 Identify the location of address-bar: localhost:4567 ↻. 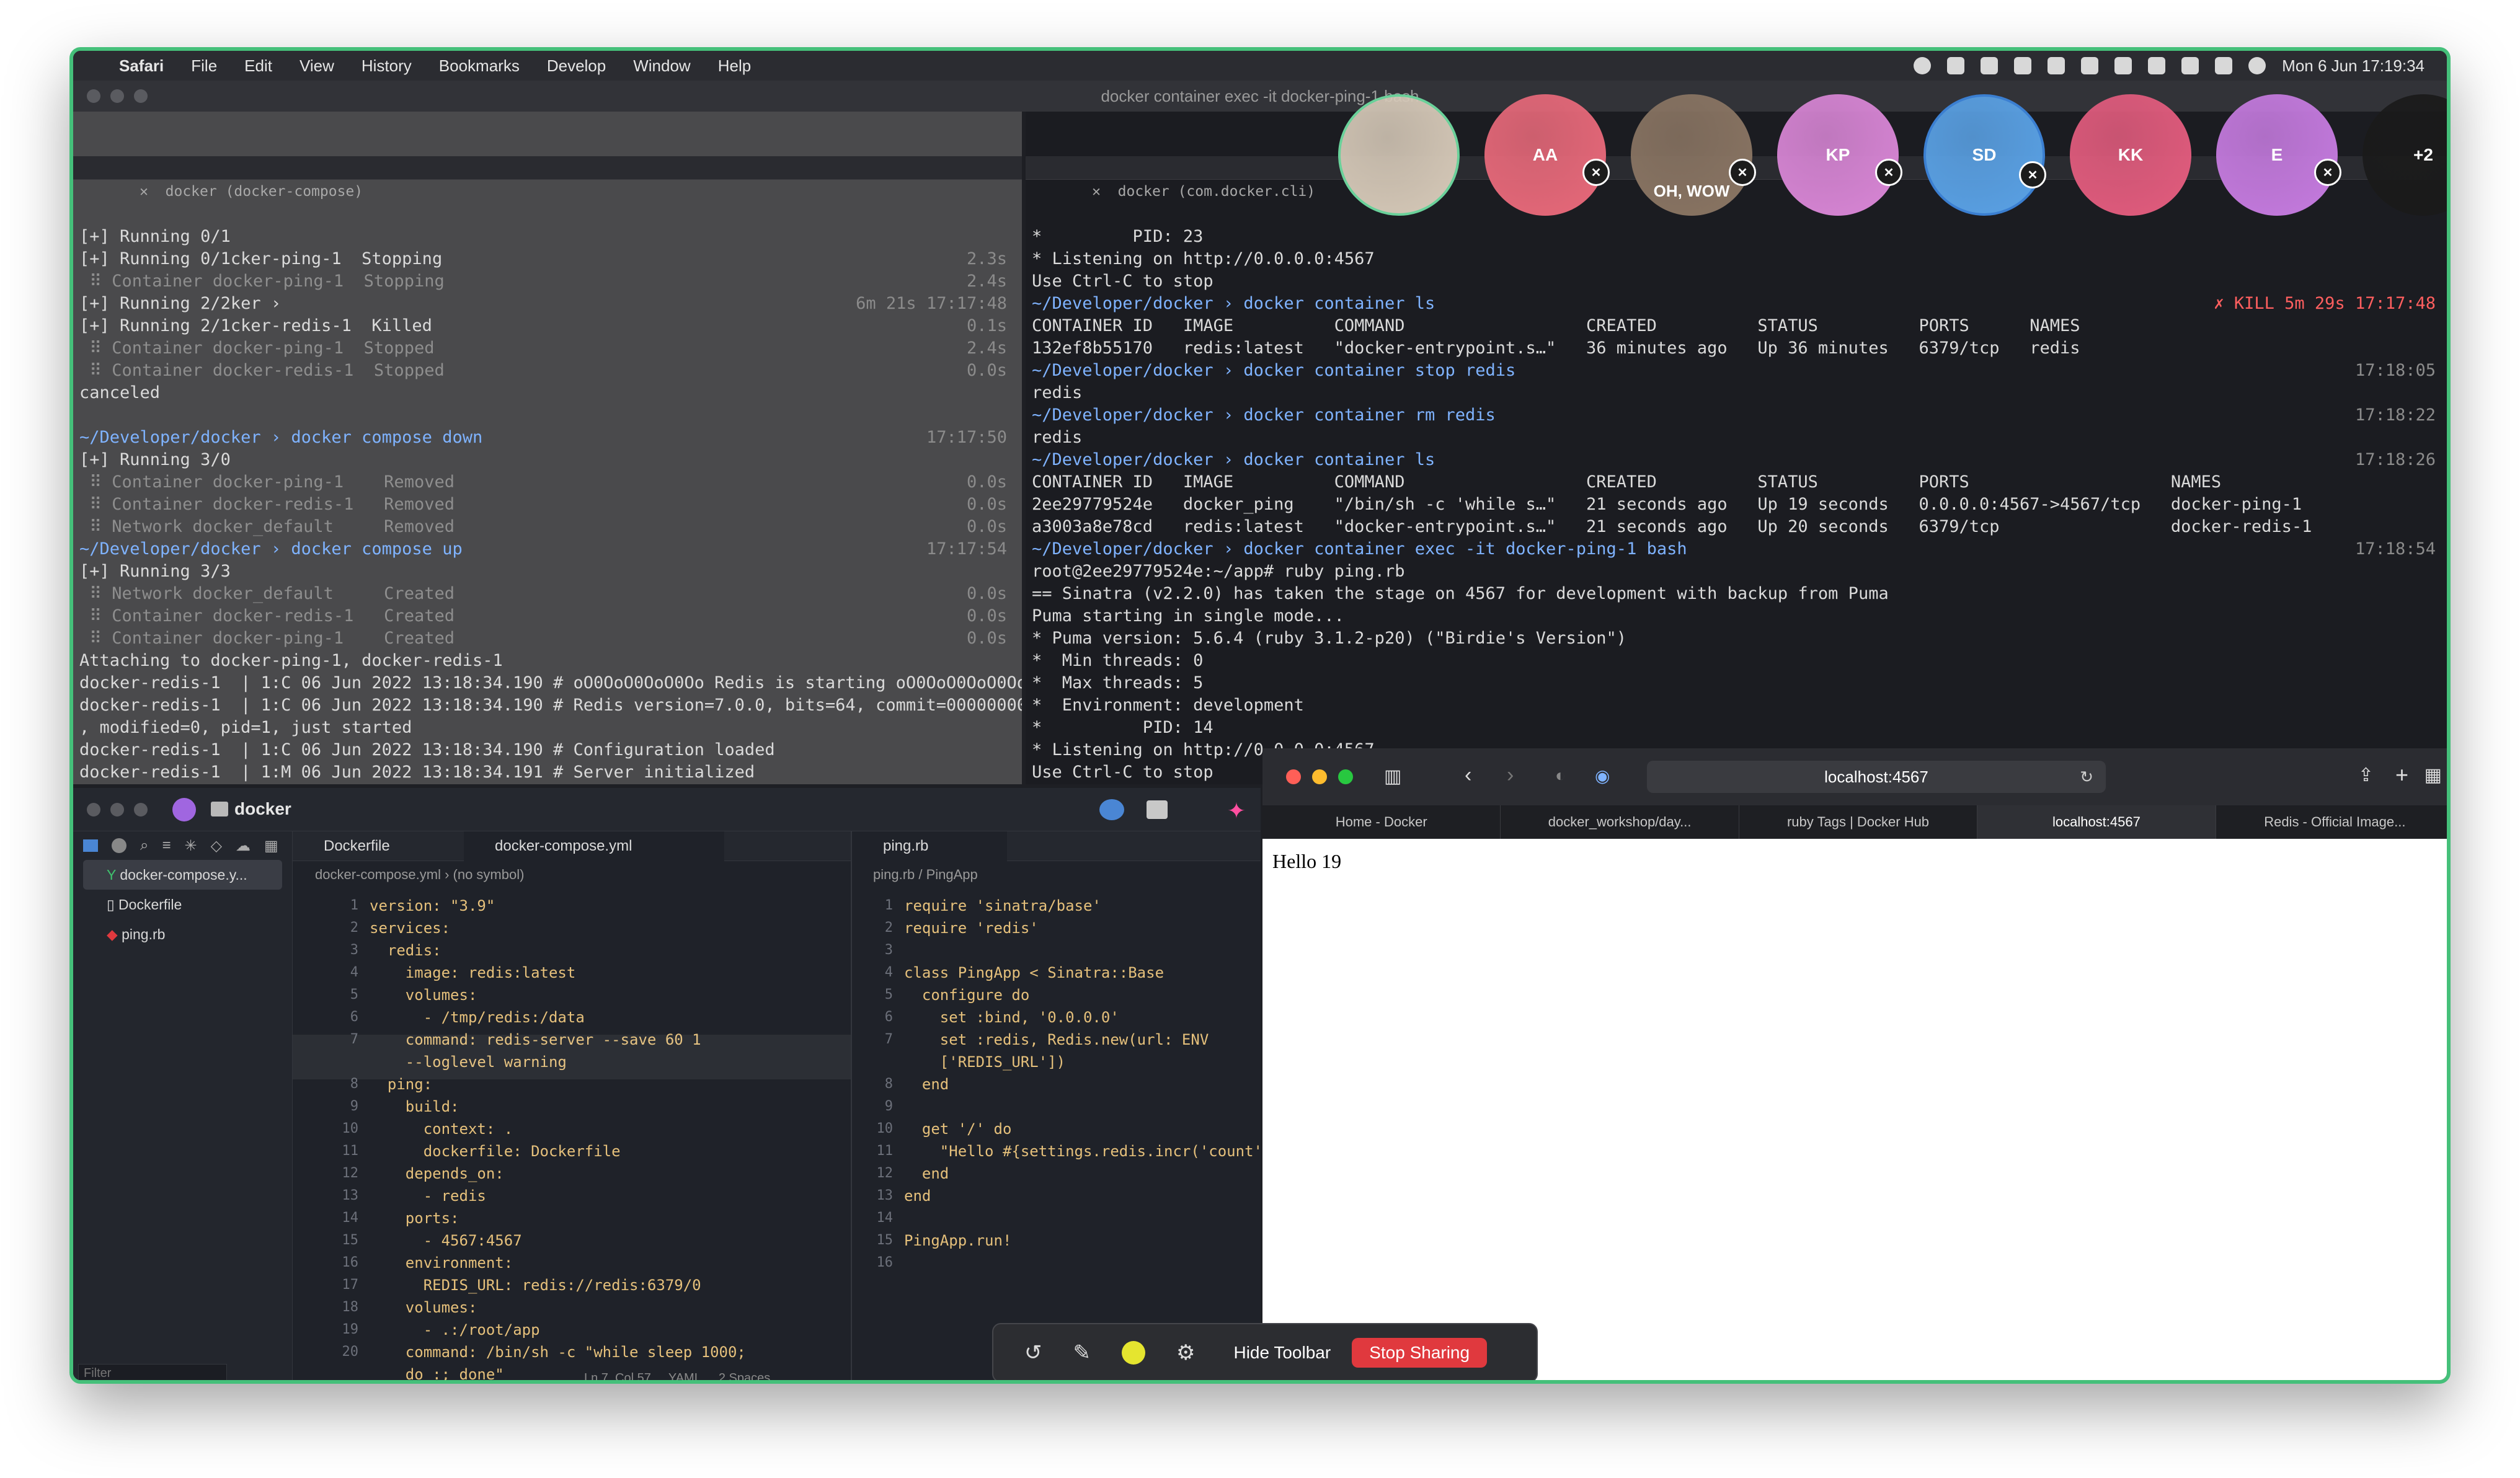
(1876, 777).